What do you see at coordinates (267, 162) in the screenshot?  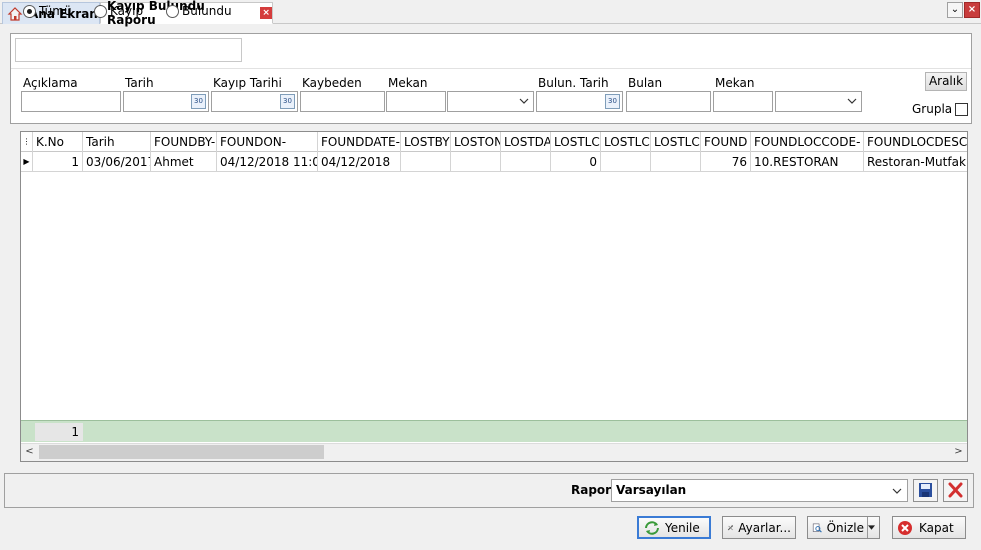 I see `cell: 04/12/2018 11:00` at bounding box center [267, 162].